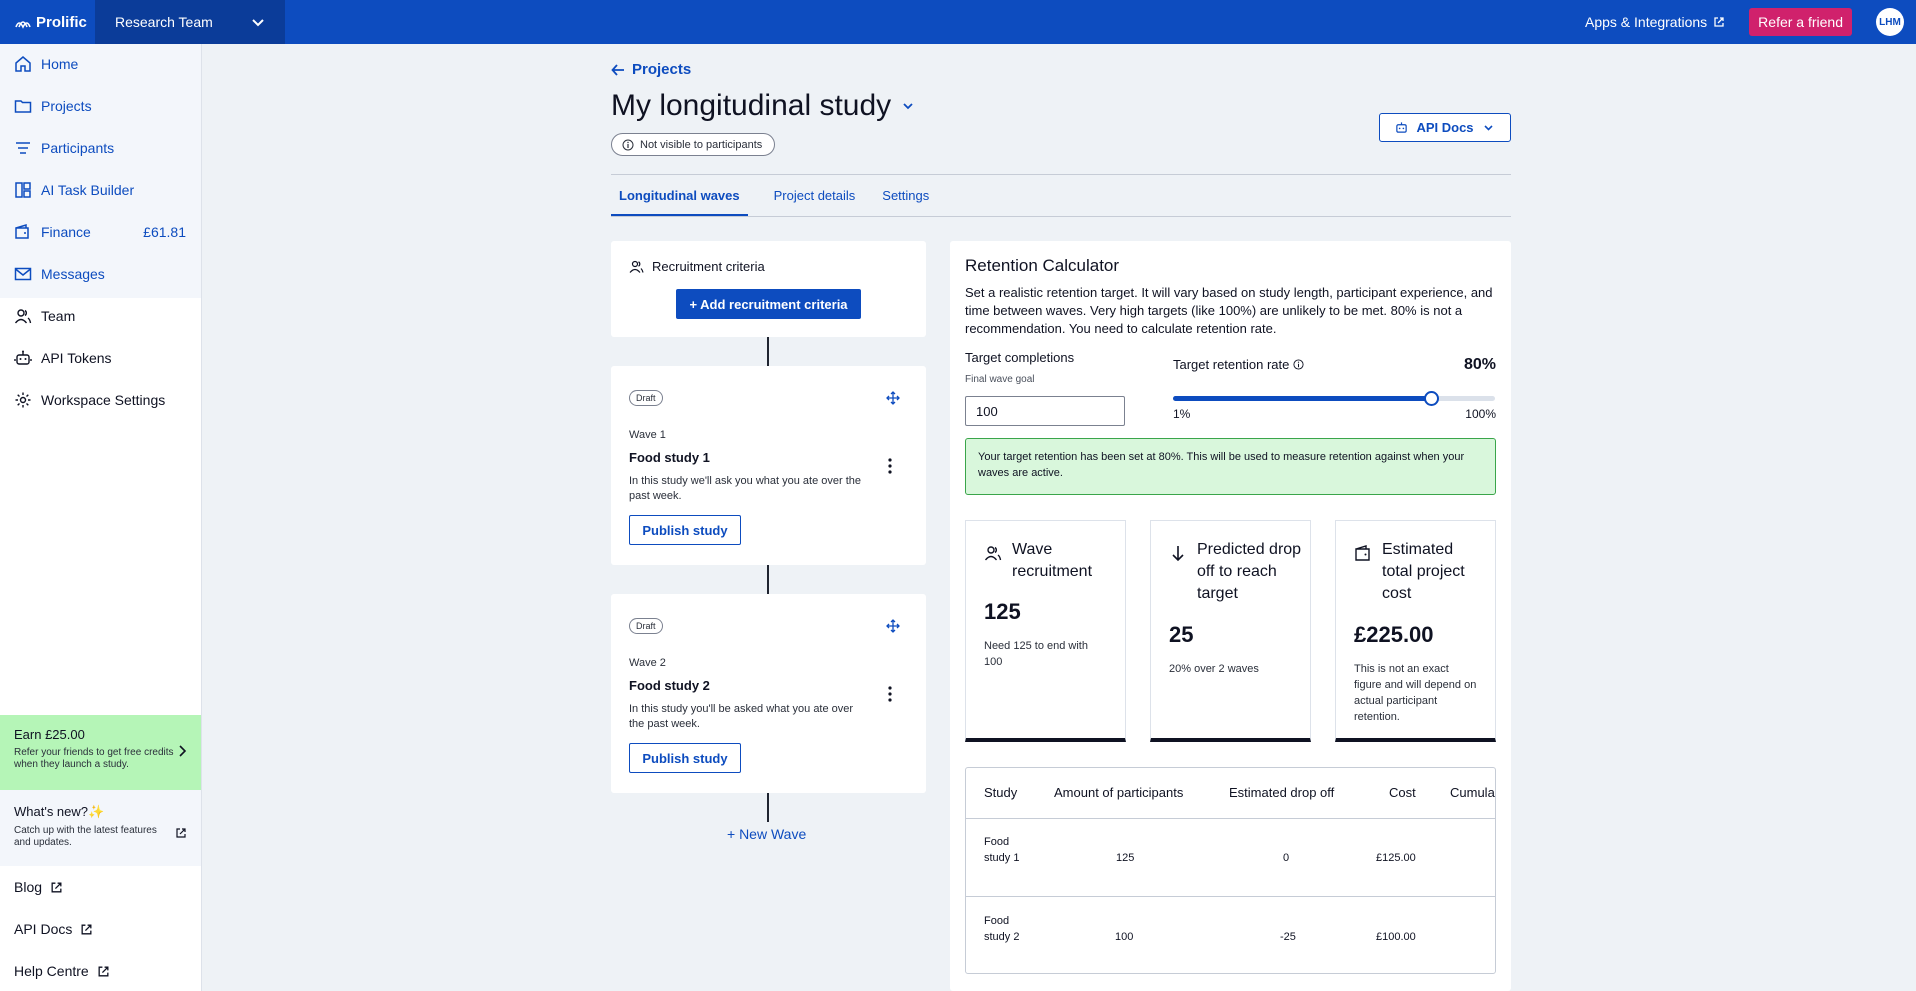 Image resolution: width=1916 pixels, height=991 pixels. Describe the element at coordinates (669, 457) in the screenshot. I see `wave-study-name: Food study 1` at that location.